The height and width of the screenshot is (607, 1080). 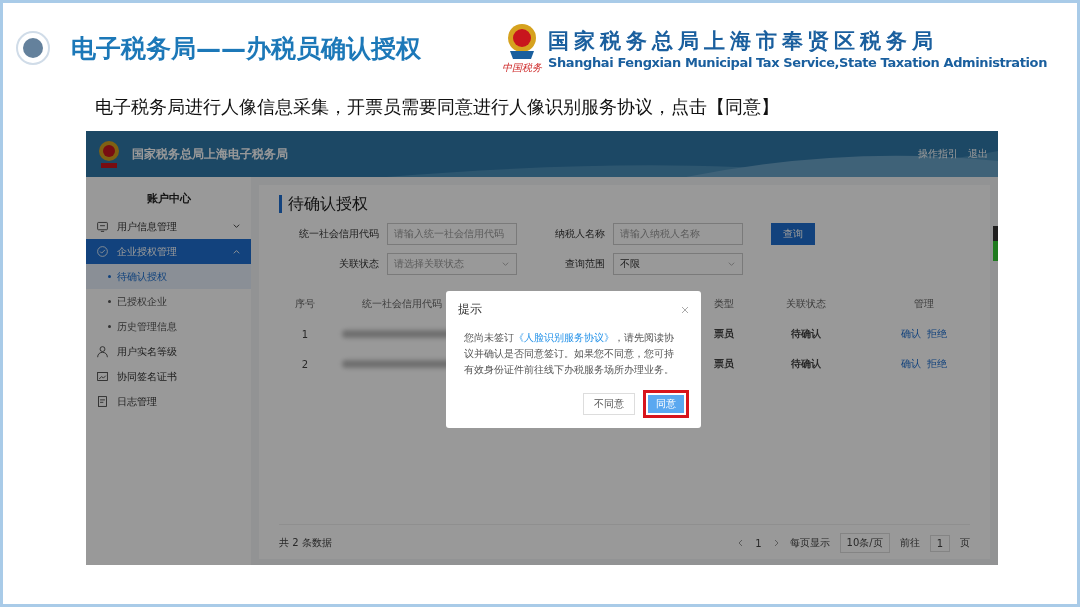 I want to click on sidebar-subitem: 历史管理信息, so click(x=168, y=326).